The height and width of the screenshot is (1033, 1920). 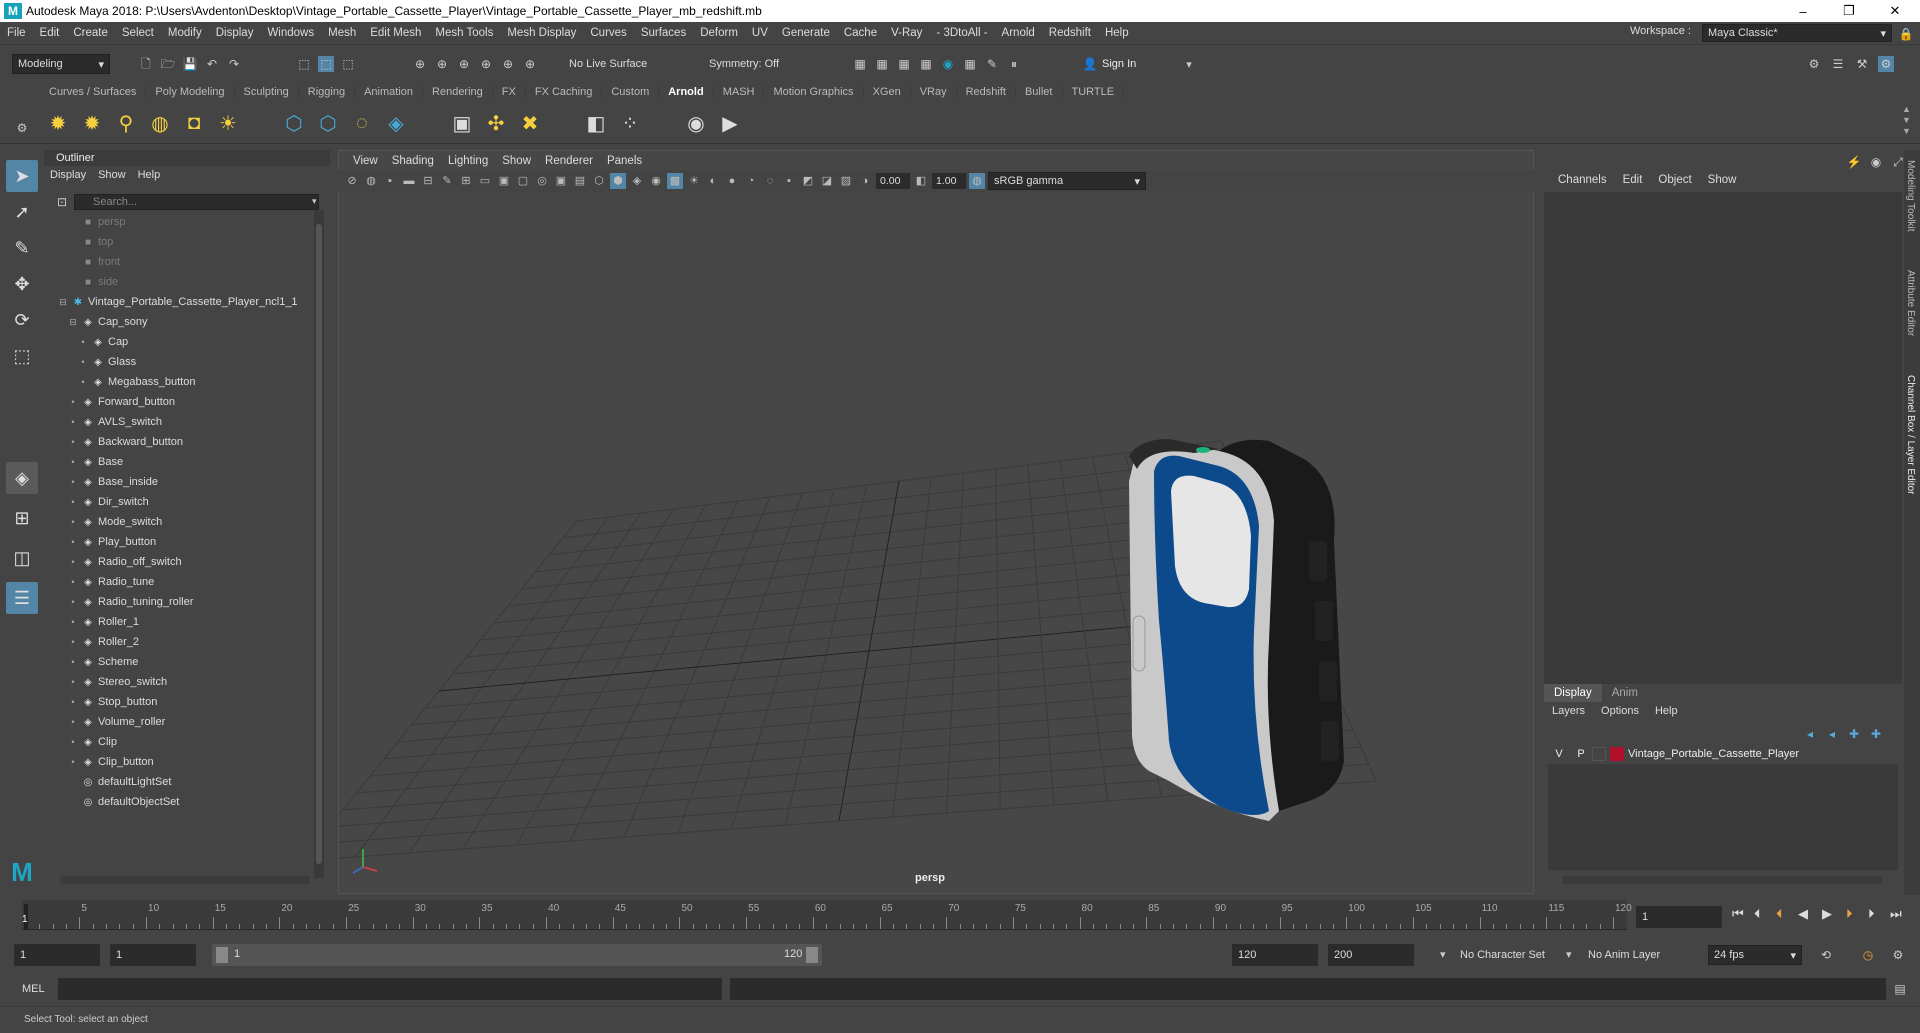 What do you see at coordinates (184, 282) in the screenshot?
I see `outliner-item: ■ side` at bounding box center [184, 282].